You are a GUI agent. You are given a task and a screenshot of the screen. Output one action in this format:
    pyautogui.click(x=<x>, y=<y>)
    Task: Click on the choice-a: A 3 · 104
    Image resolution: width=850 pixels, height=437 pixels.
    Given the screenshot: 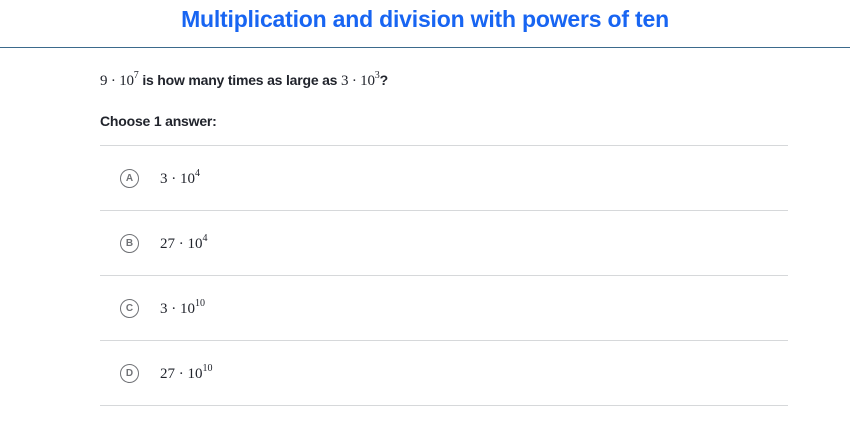 What is the action you would take?
    pyautogui.click(x=444, y=178)
    